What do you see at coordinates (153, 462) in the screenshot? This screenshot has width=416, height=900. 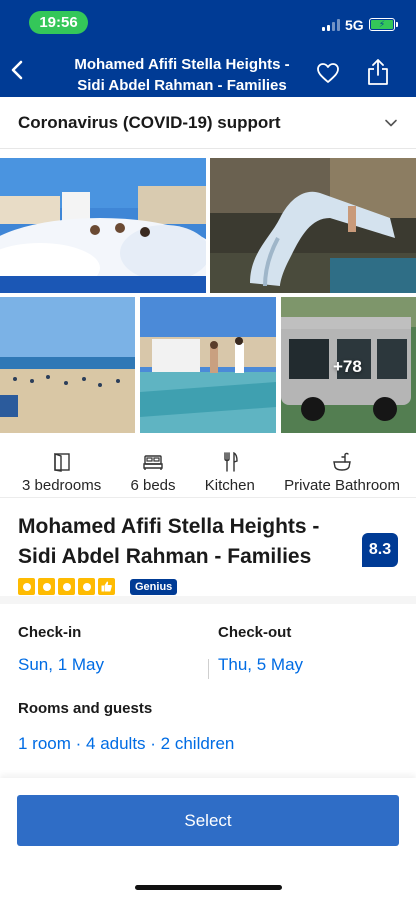 I see `bed-icon` at bounding box center [153, 462].